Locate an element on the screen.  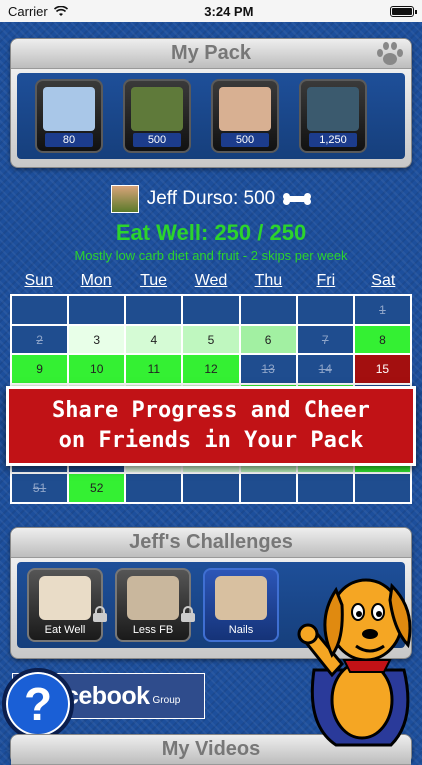
challenge-card: Nails is located at coordinates (241, 605).